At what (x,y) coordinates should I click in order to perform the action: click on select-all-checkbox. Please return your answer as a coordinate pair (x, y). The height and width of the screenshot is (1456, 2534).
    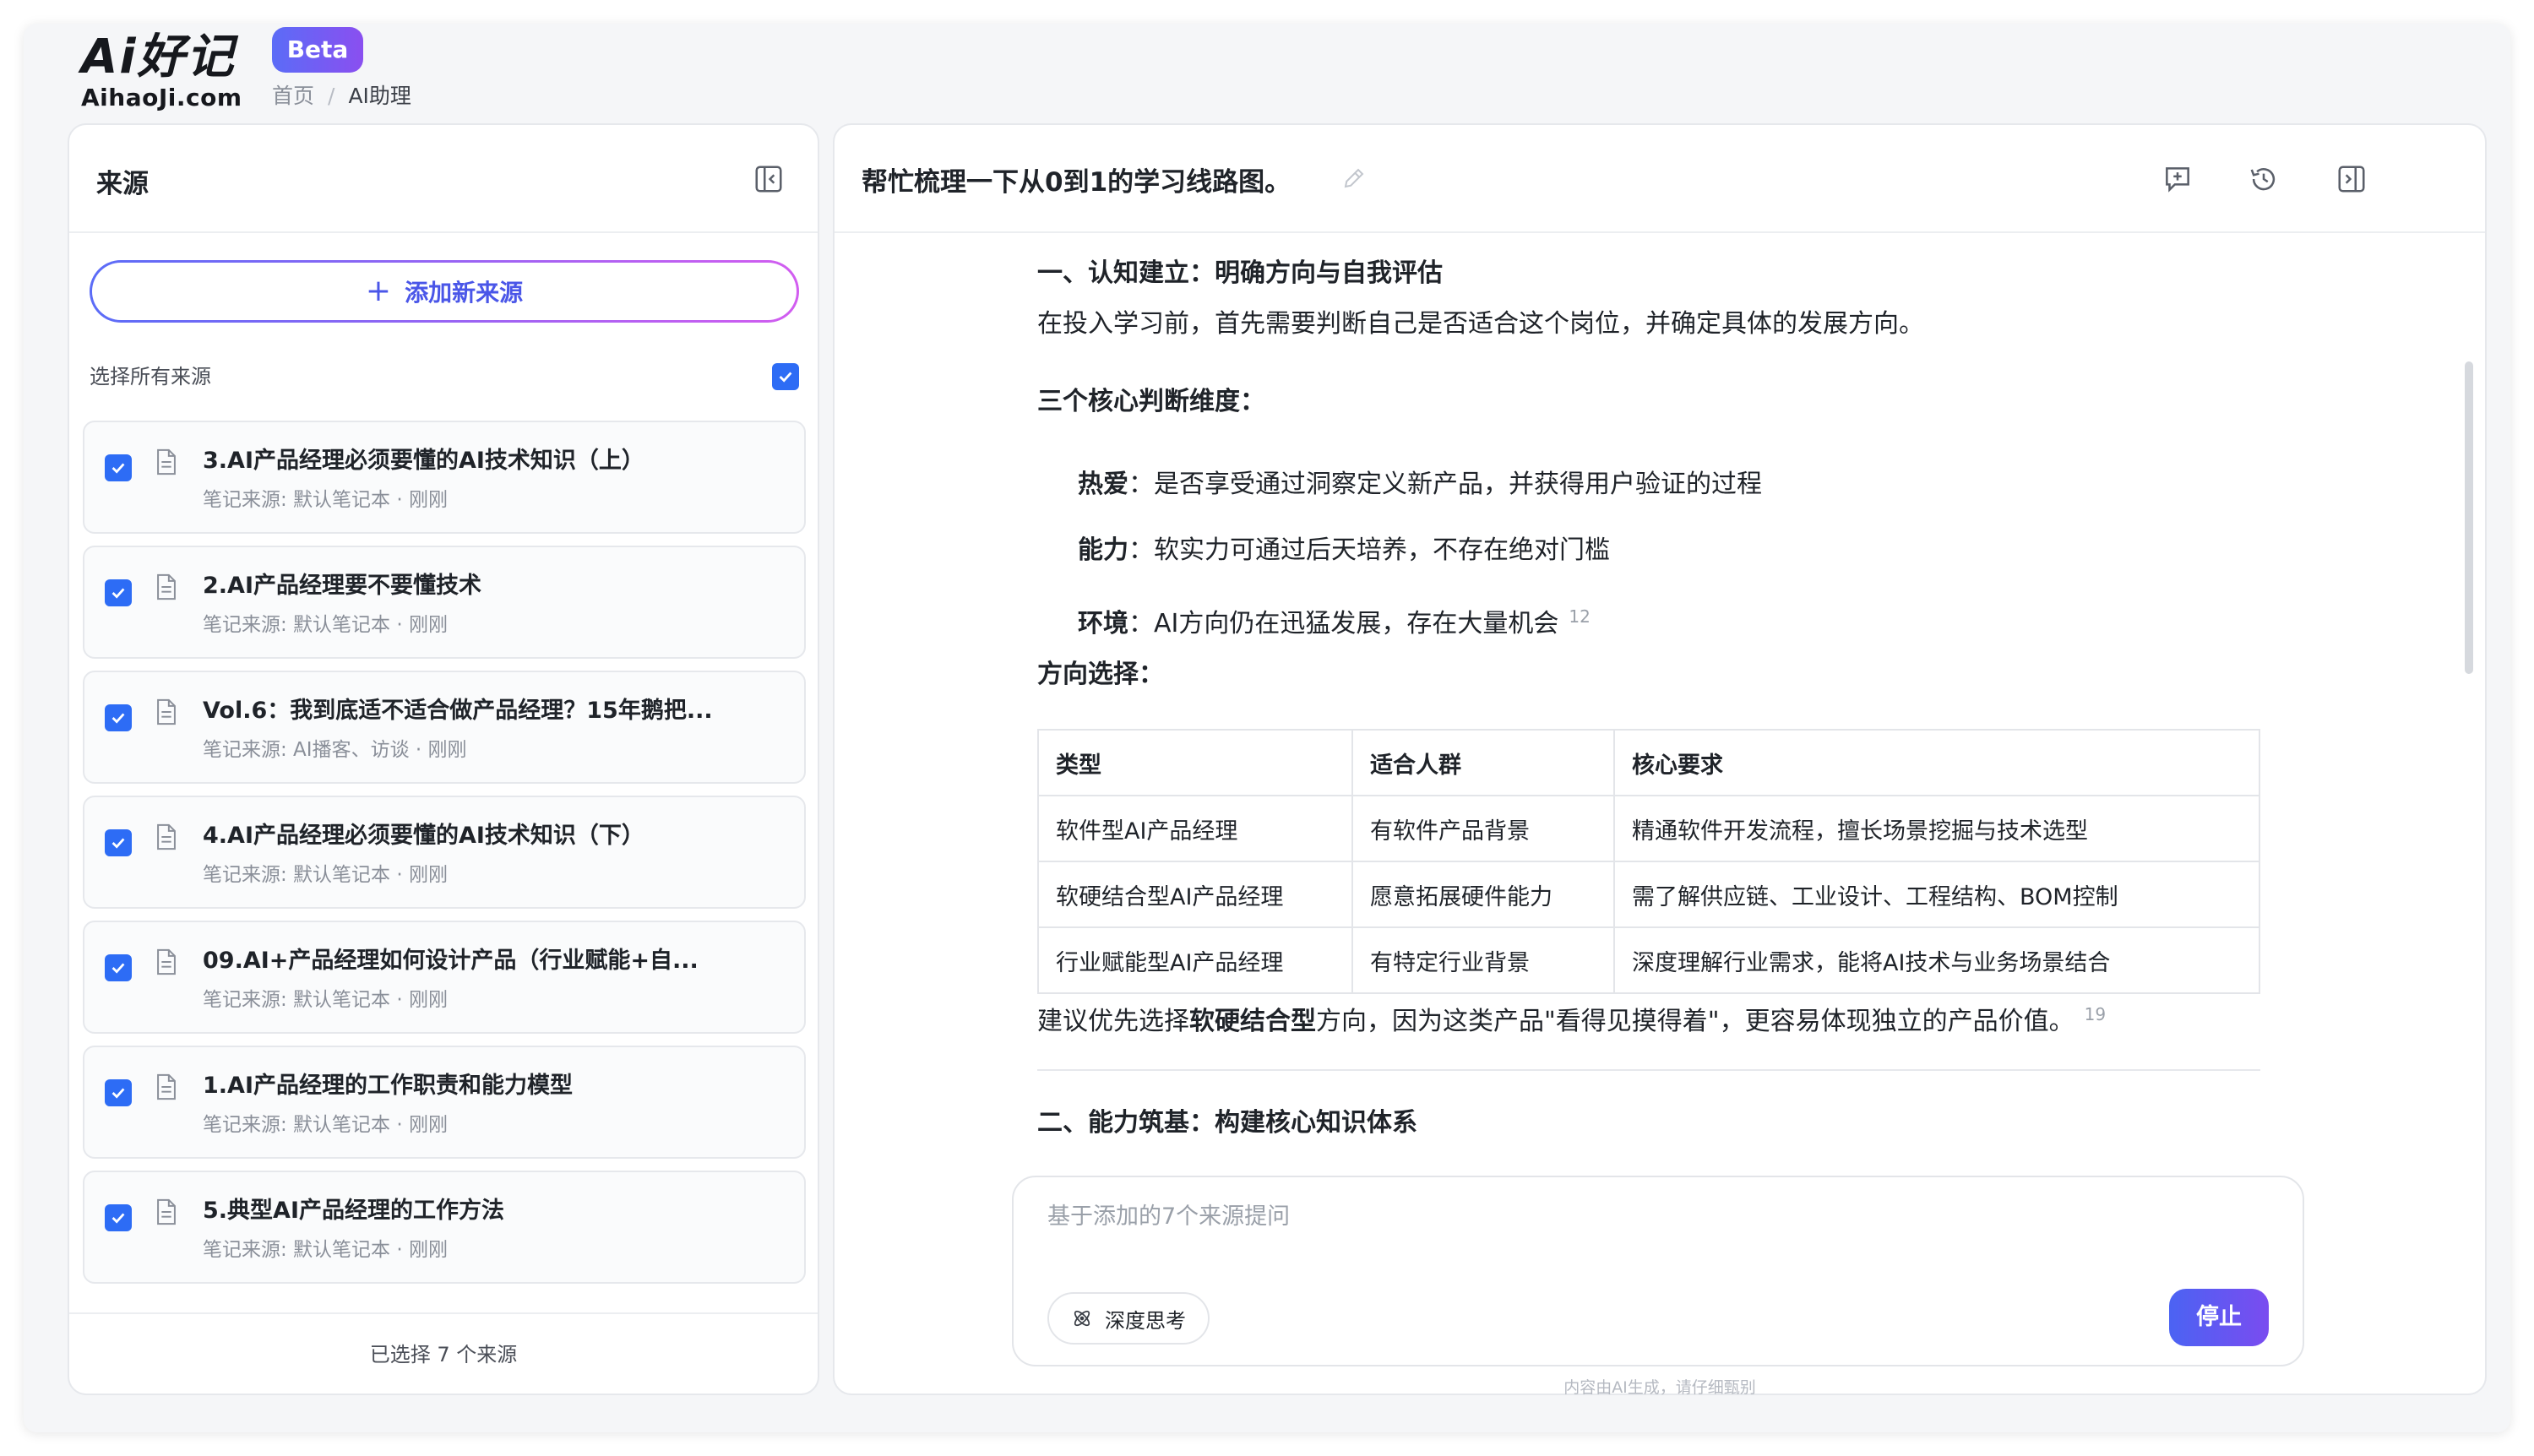
    Looking at the image, I should click on (785, 376).